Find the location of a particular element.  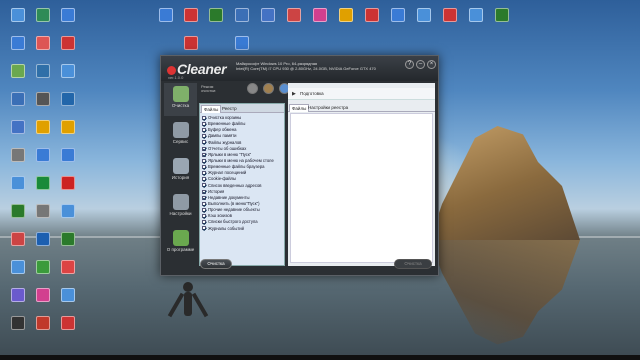

help-button: ? is located at coordinates (409, 64).